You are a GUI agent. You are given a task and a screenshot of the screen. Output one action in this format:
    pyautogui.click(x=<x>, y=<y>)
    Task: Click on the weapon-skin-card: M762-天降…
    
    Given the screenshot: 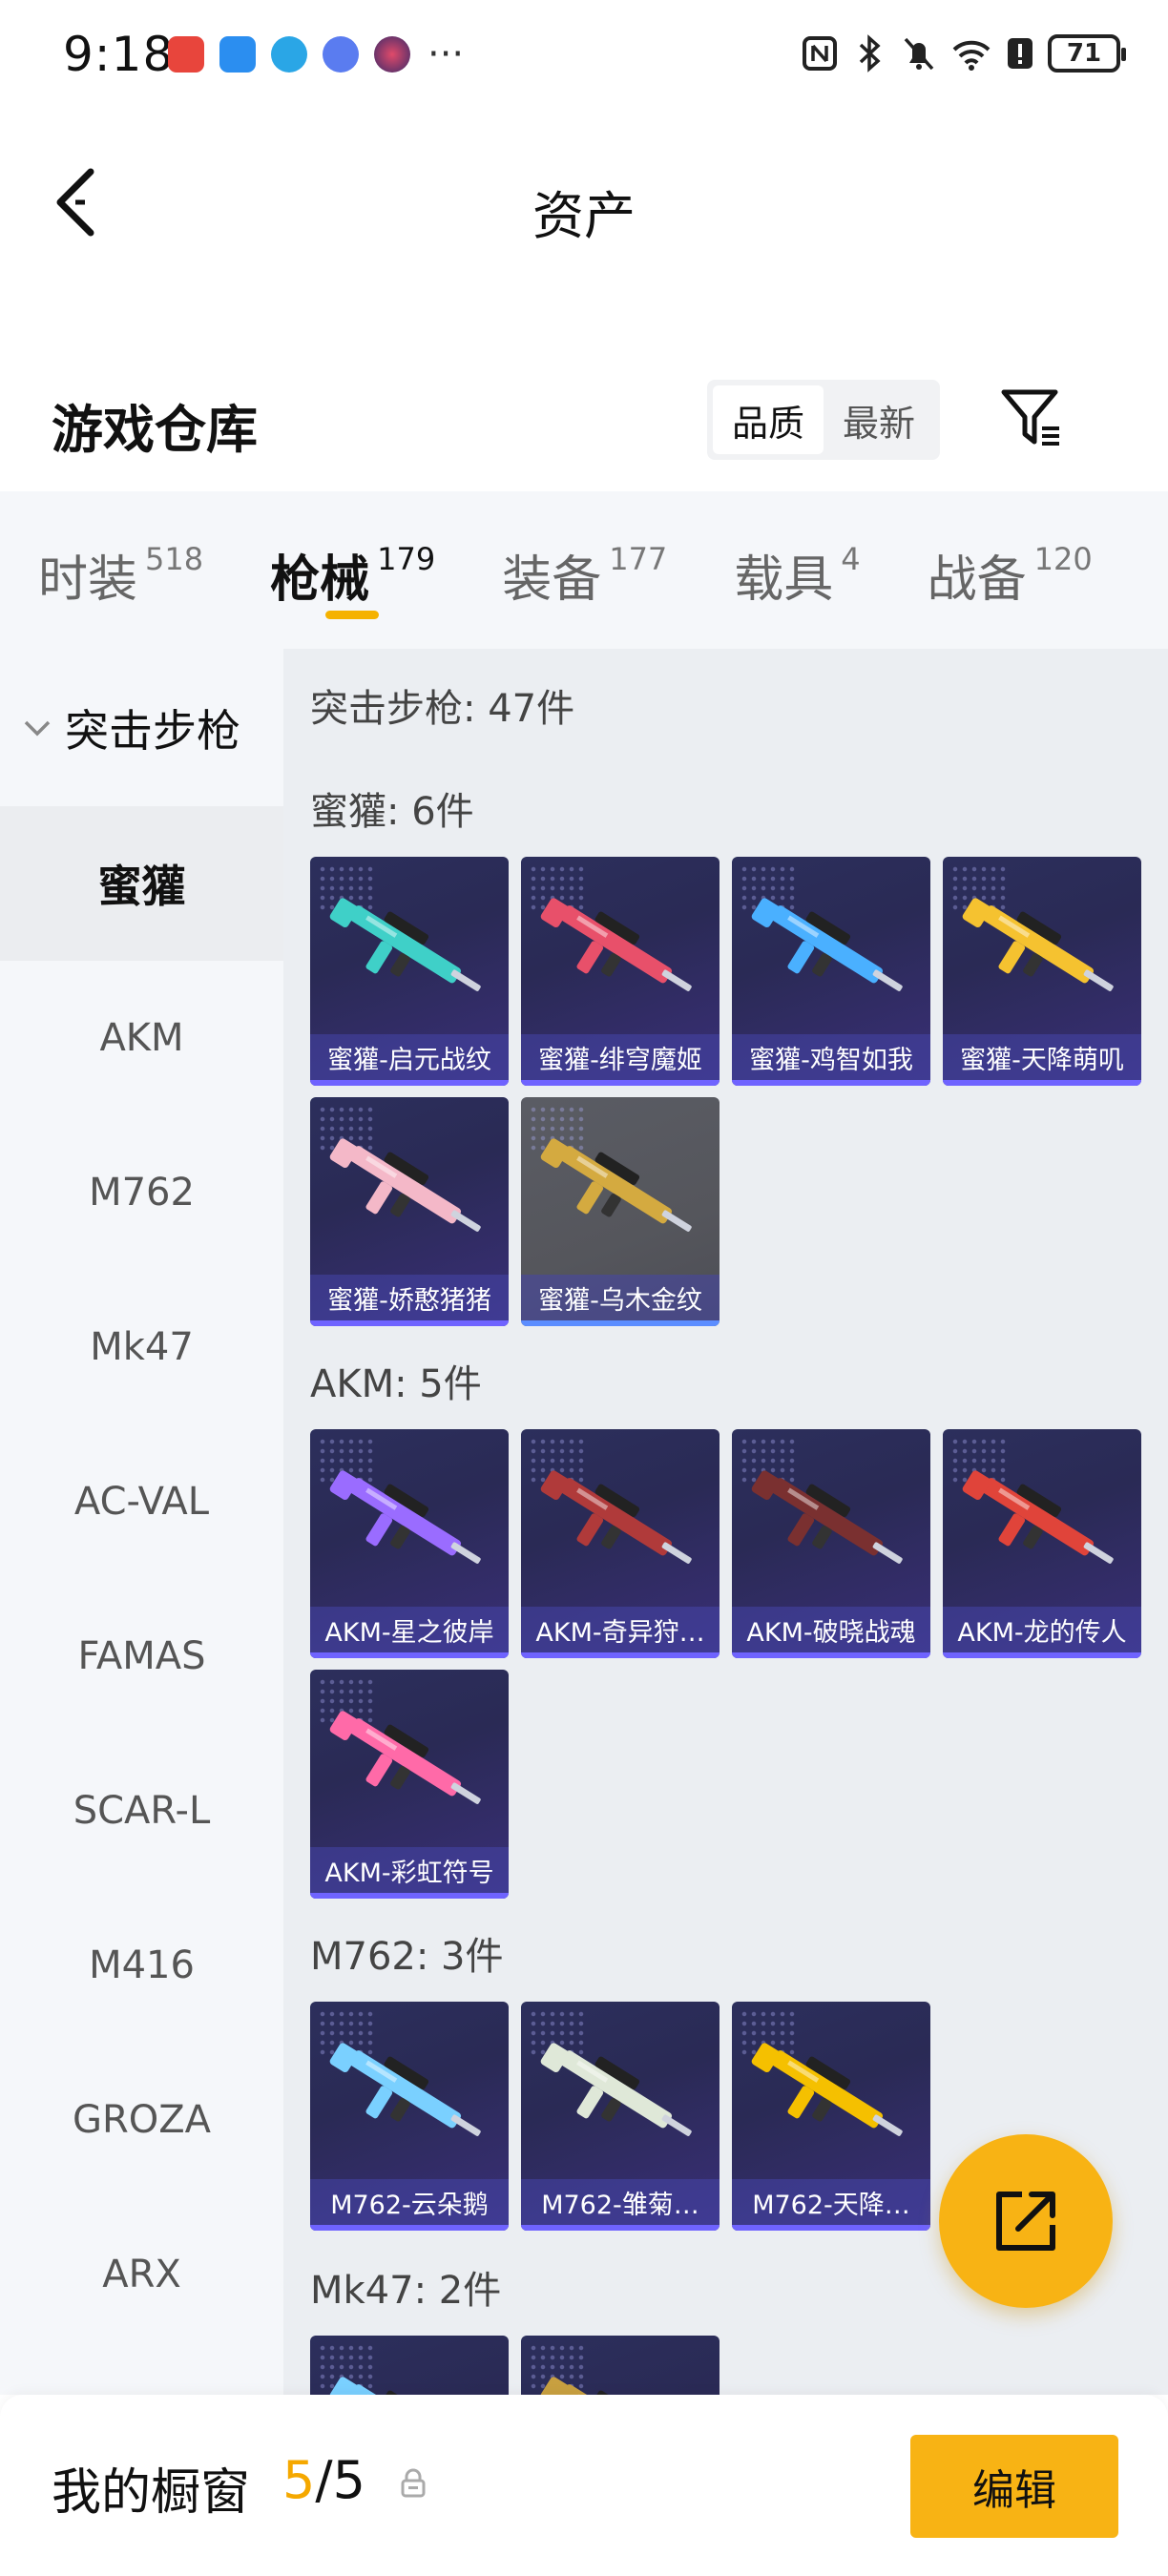 What is the action you would take?
    pyautogui.click(x=831, y=2116)
    